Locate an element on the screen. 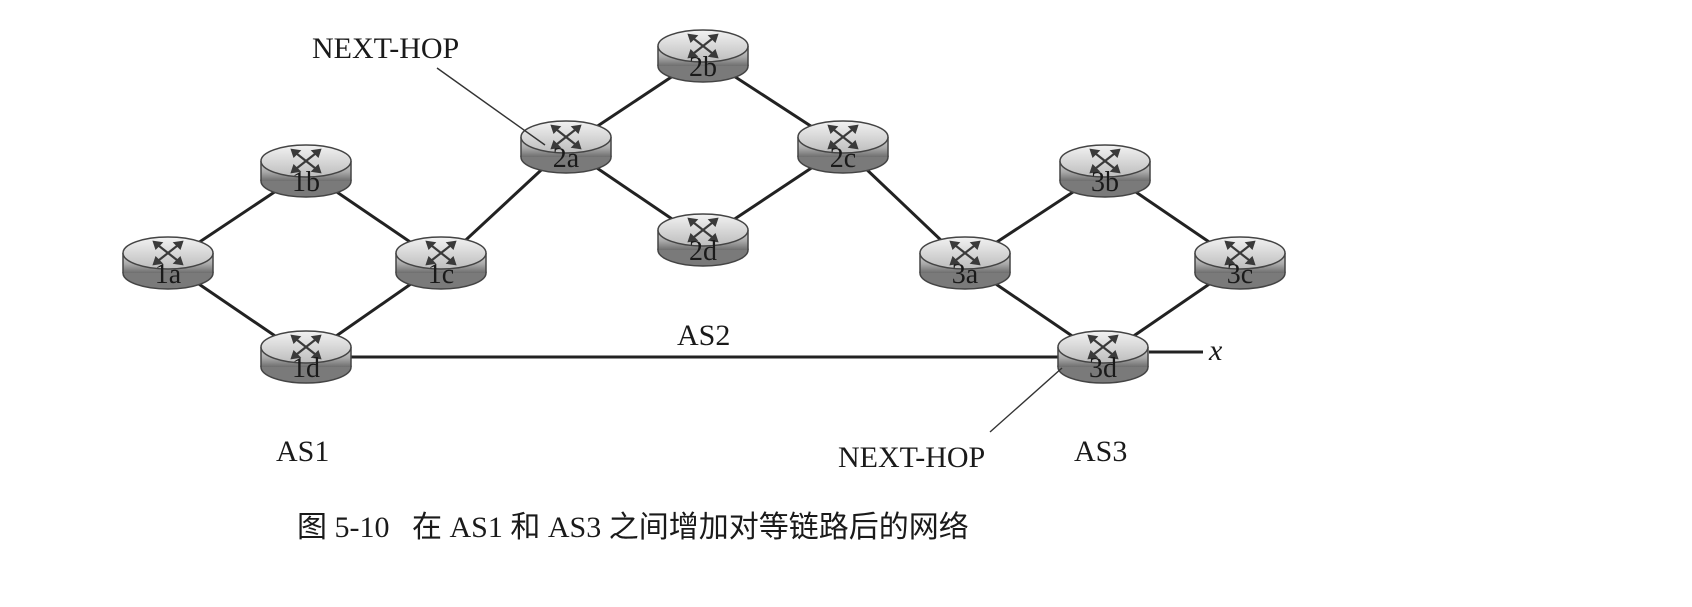  next-hop-bottom-leader is located at coordinates (1026, 400).